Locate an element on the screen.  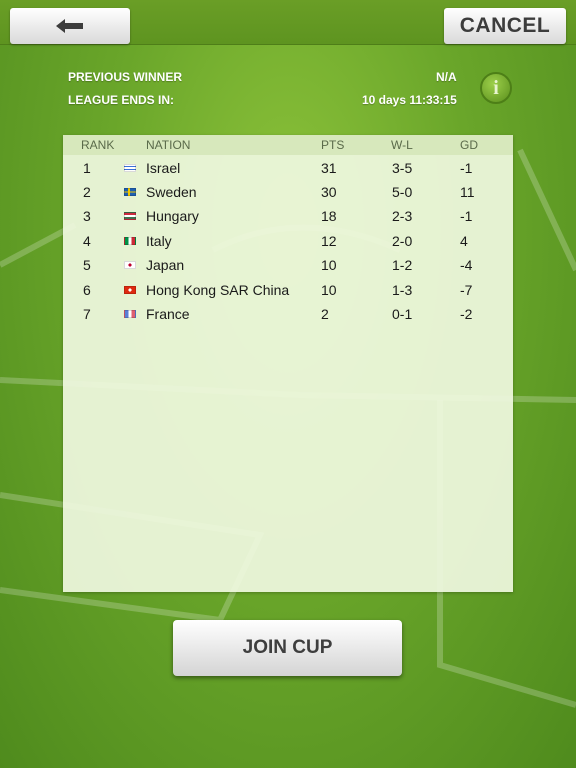
japan-flag-icon is located at coordinates (130, 265).